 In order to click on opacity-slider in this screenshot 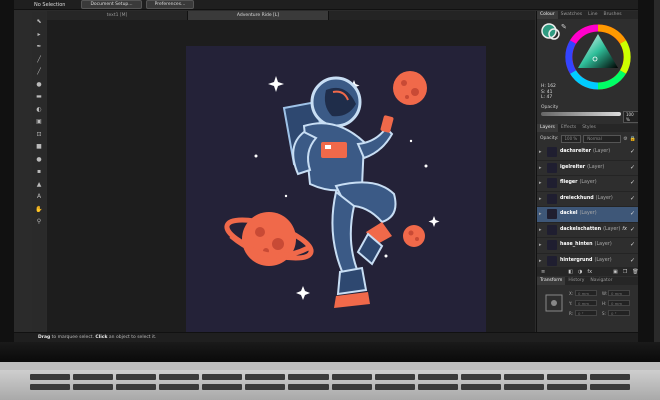, I will do `click(581, 114)`.